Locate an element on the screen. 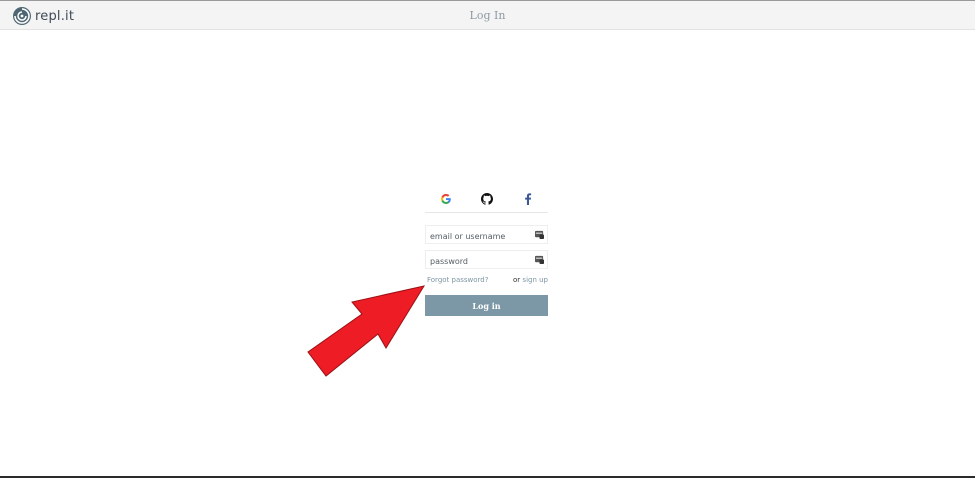 The image size is (975, 478). login-button: Log in is located at coordinates (486, 305).